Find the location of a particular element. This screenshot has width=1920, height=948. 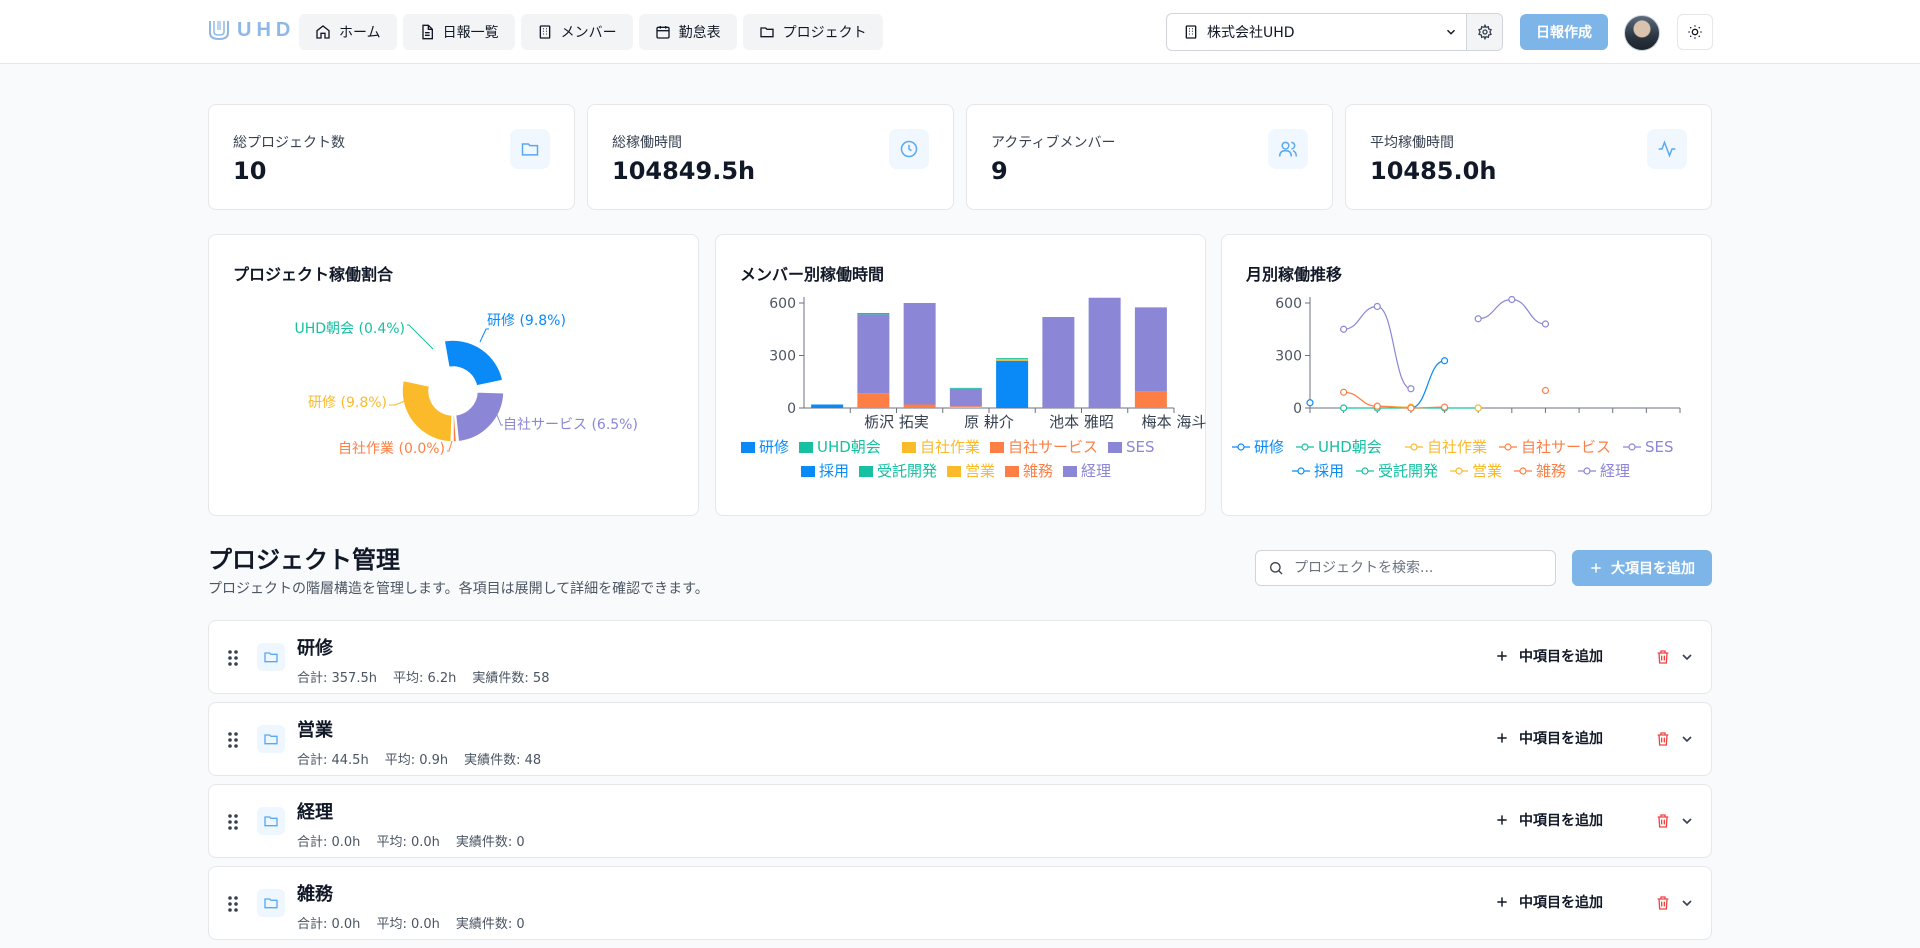

stat-card-projects: 総プロジェクト数 10 is located at coordinates (391, 157).